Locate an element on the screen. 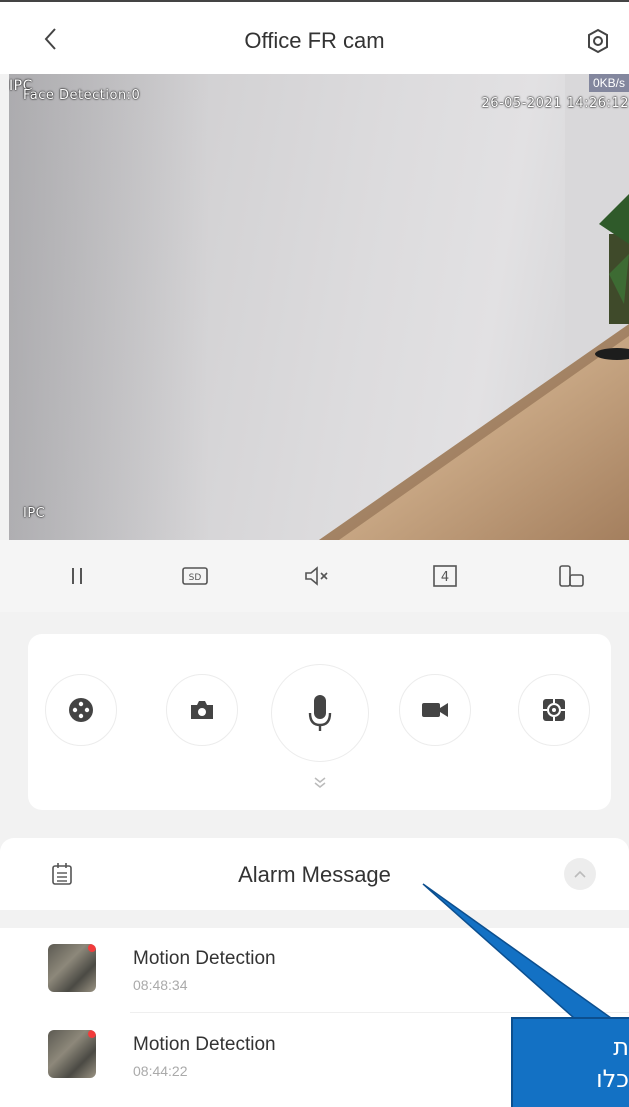 Image resolution: width=629 pixels, height=1107 pixels. chevron-double-down-icon is located at coordinates (320, 782).